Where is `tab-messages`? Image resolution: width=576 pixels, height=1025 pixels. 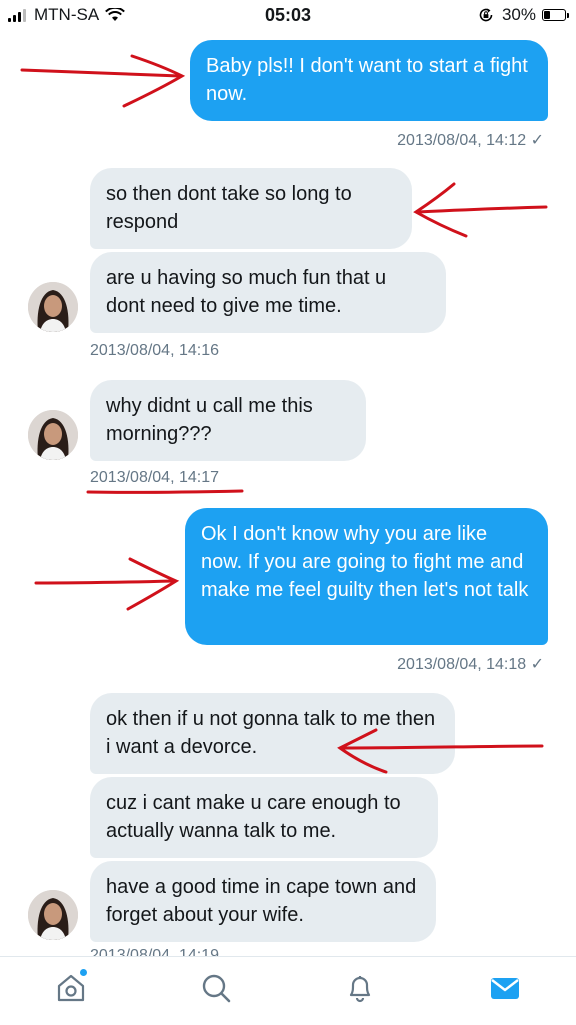
tab-messages is located at coordinates (505, 988).